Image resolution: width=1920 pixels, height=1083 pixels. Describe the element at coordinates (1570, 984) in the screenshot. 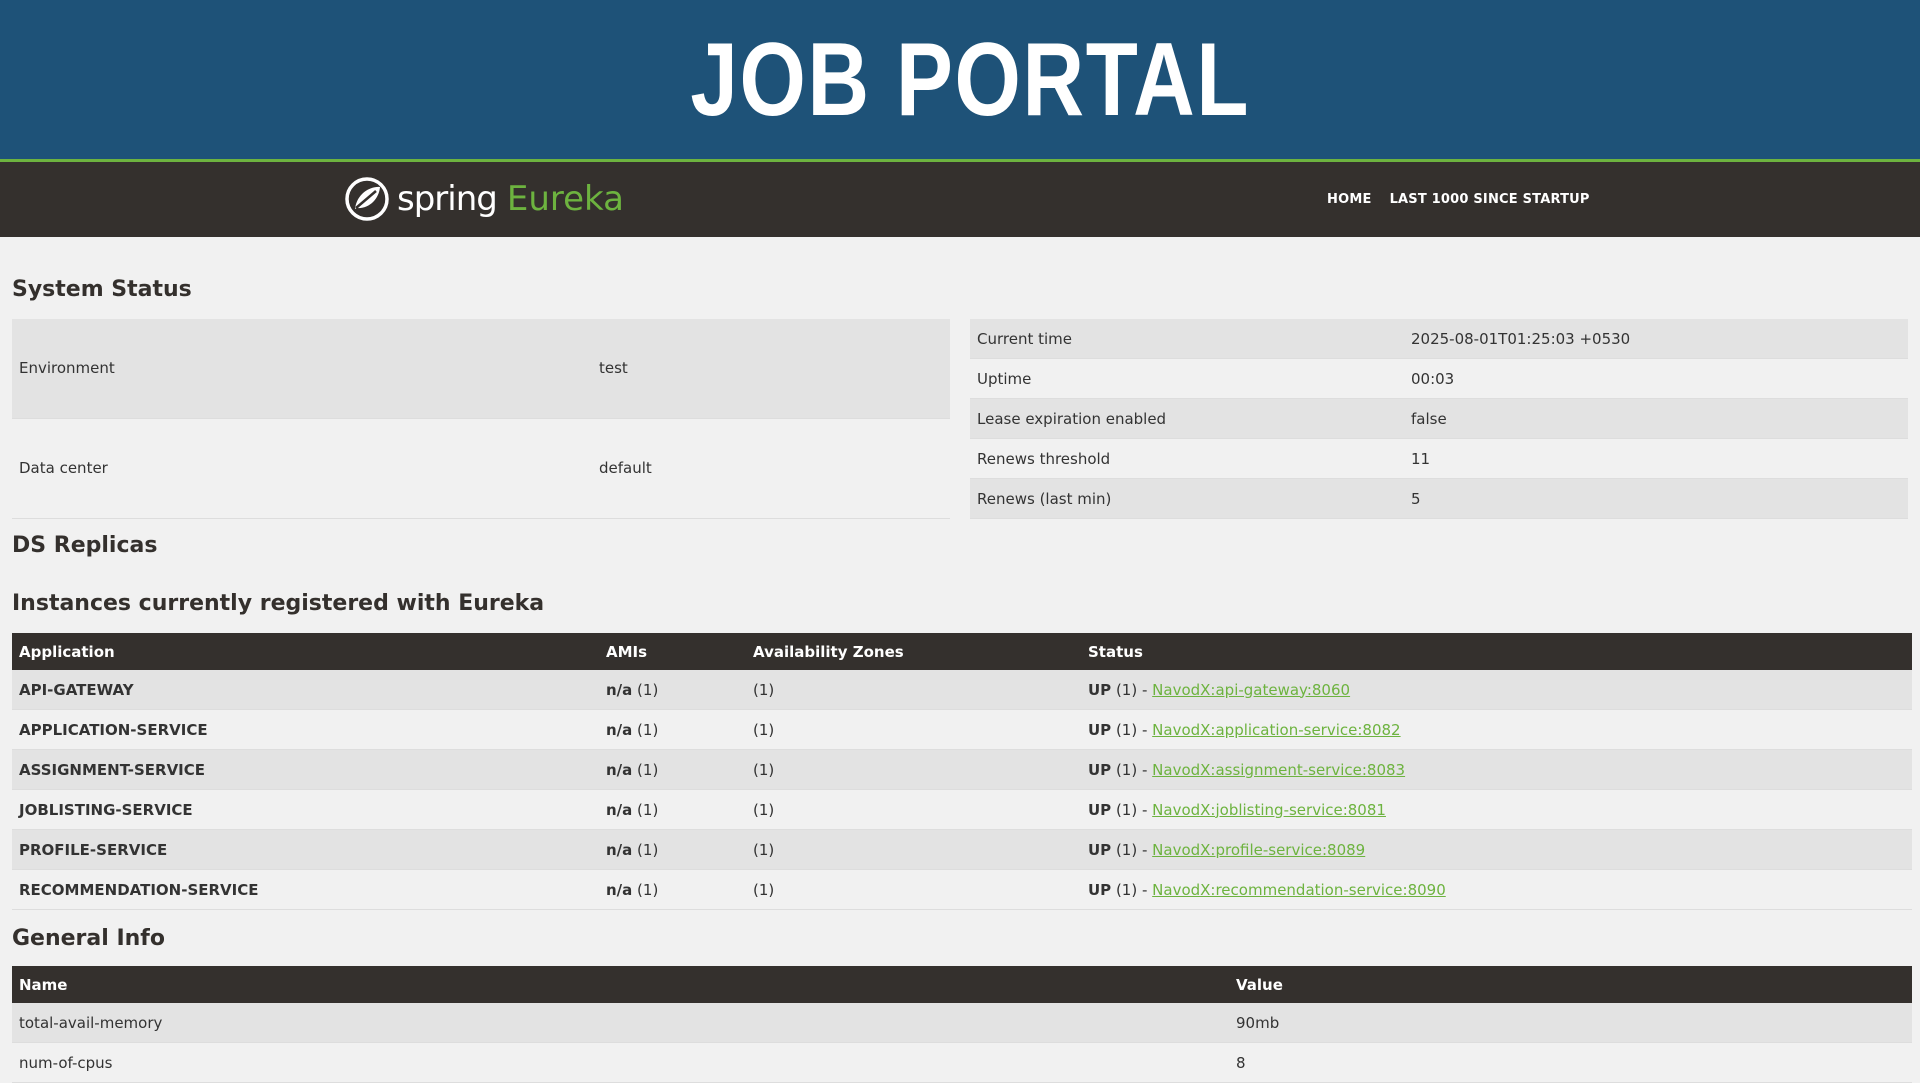

I see `column-header-value: Value` at that location.